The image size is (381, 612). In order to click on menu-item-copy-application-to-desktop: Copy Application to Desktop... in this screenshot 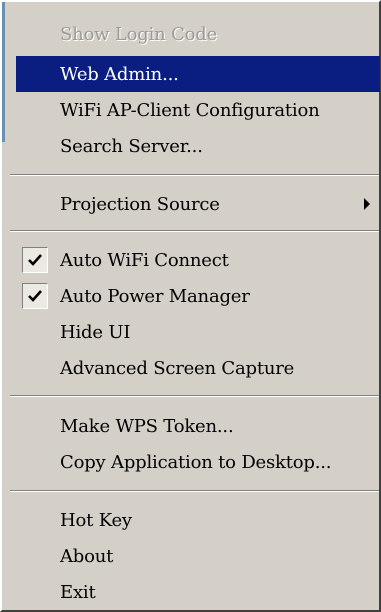, I will do `click(198, 462)`.